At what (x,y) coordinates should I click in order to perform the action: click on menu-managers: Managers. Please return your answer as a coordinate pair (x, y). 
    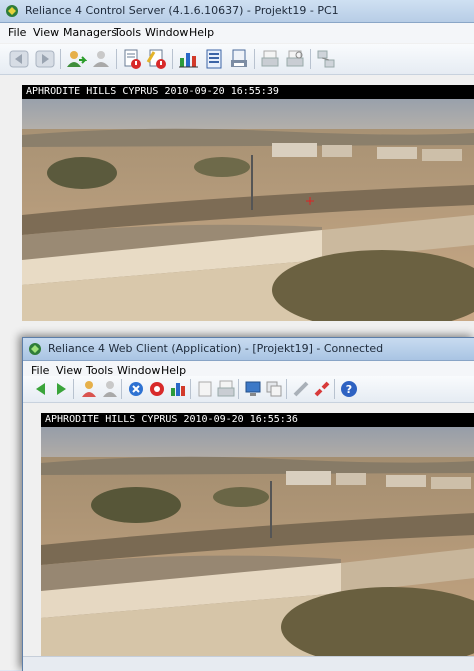
    Looking at the image, I should click on (90, 32).